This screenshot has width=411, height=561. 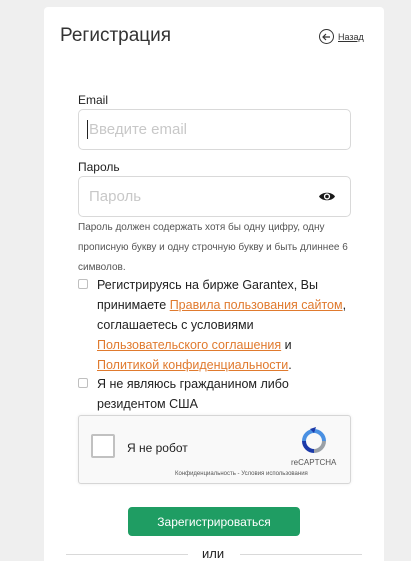 I want to click on password-label: Пароль, so click(x=99, y=167).